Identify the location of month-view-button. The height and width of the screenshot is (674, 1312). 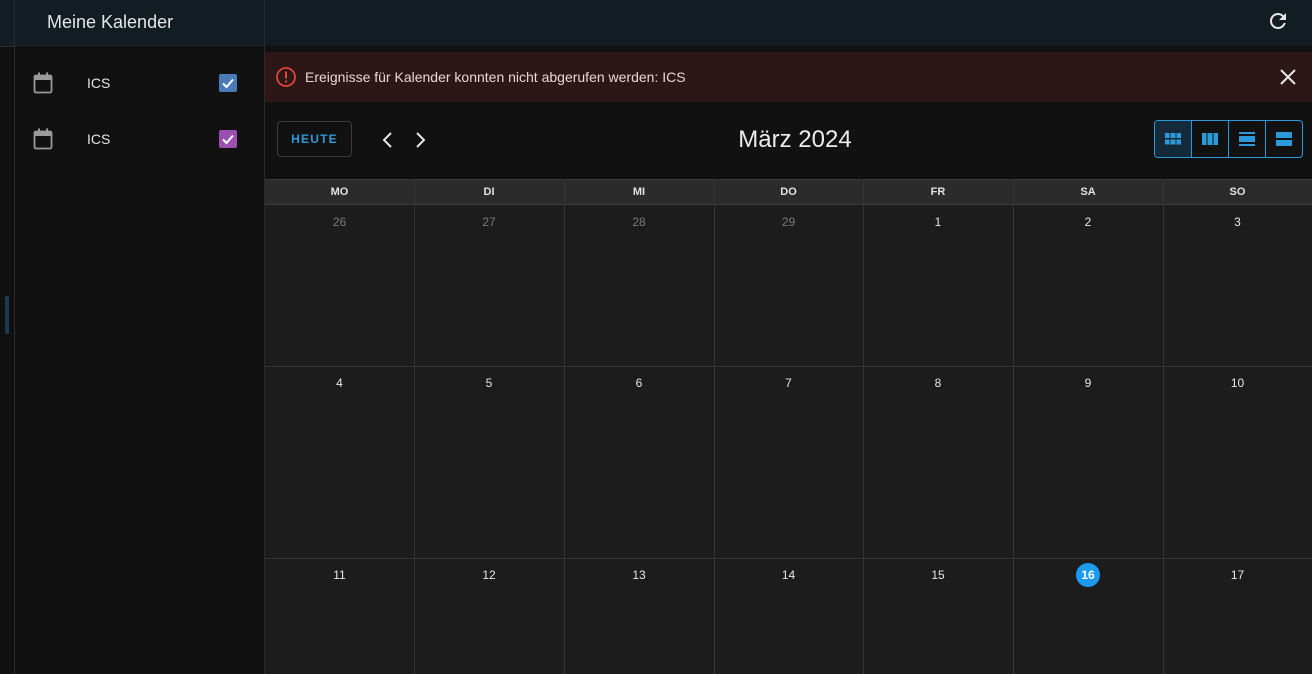
(1173, 139).